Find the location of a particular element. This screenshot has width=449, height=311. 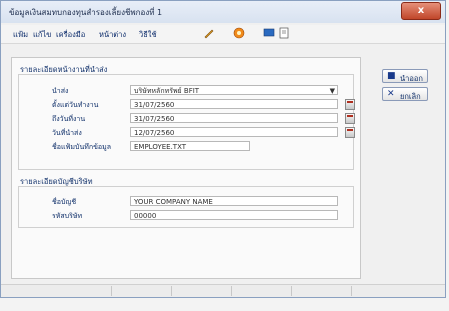

close-button: x is located at coordinates (421, 11).